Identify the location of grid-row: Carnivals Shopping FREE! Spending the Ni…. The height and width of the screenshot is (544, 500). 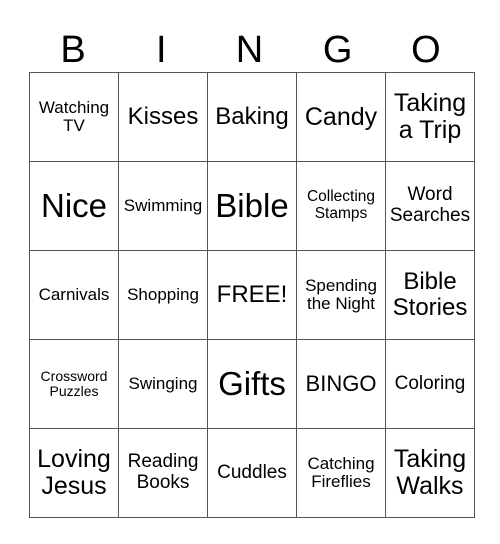
(252, 295).